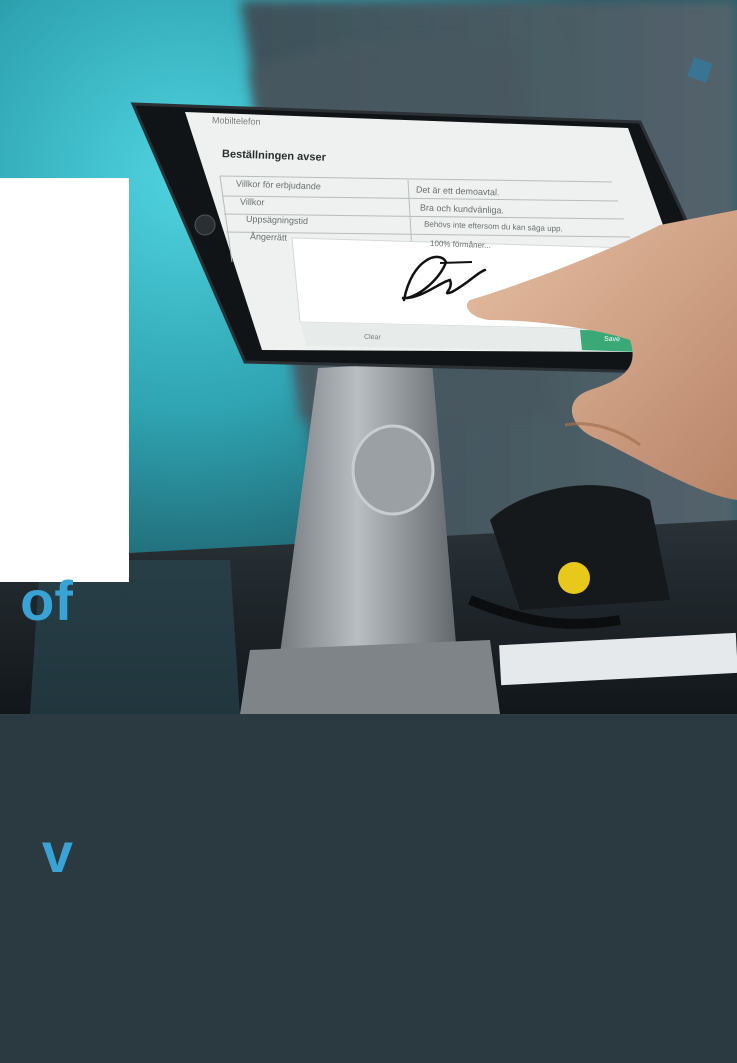 This screenshot has height=1063, width=737. Describe the element at coordinates (57, 852) in the screenshot. I see `card-heading-line: v` at that location.